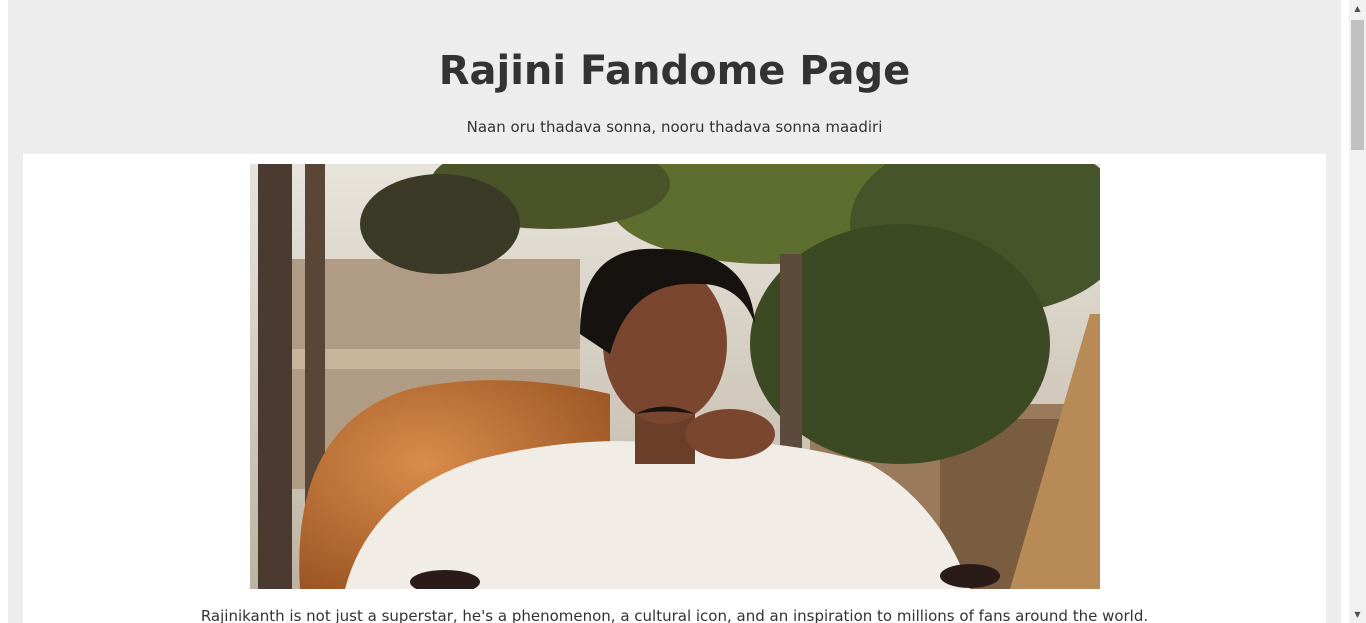  What do you see at coordinates (1357, 8) in the screenshot?
I see `scroll-up-arrow-icon: ▲` at bounding box center [1357, 8].